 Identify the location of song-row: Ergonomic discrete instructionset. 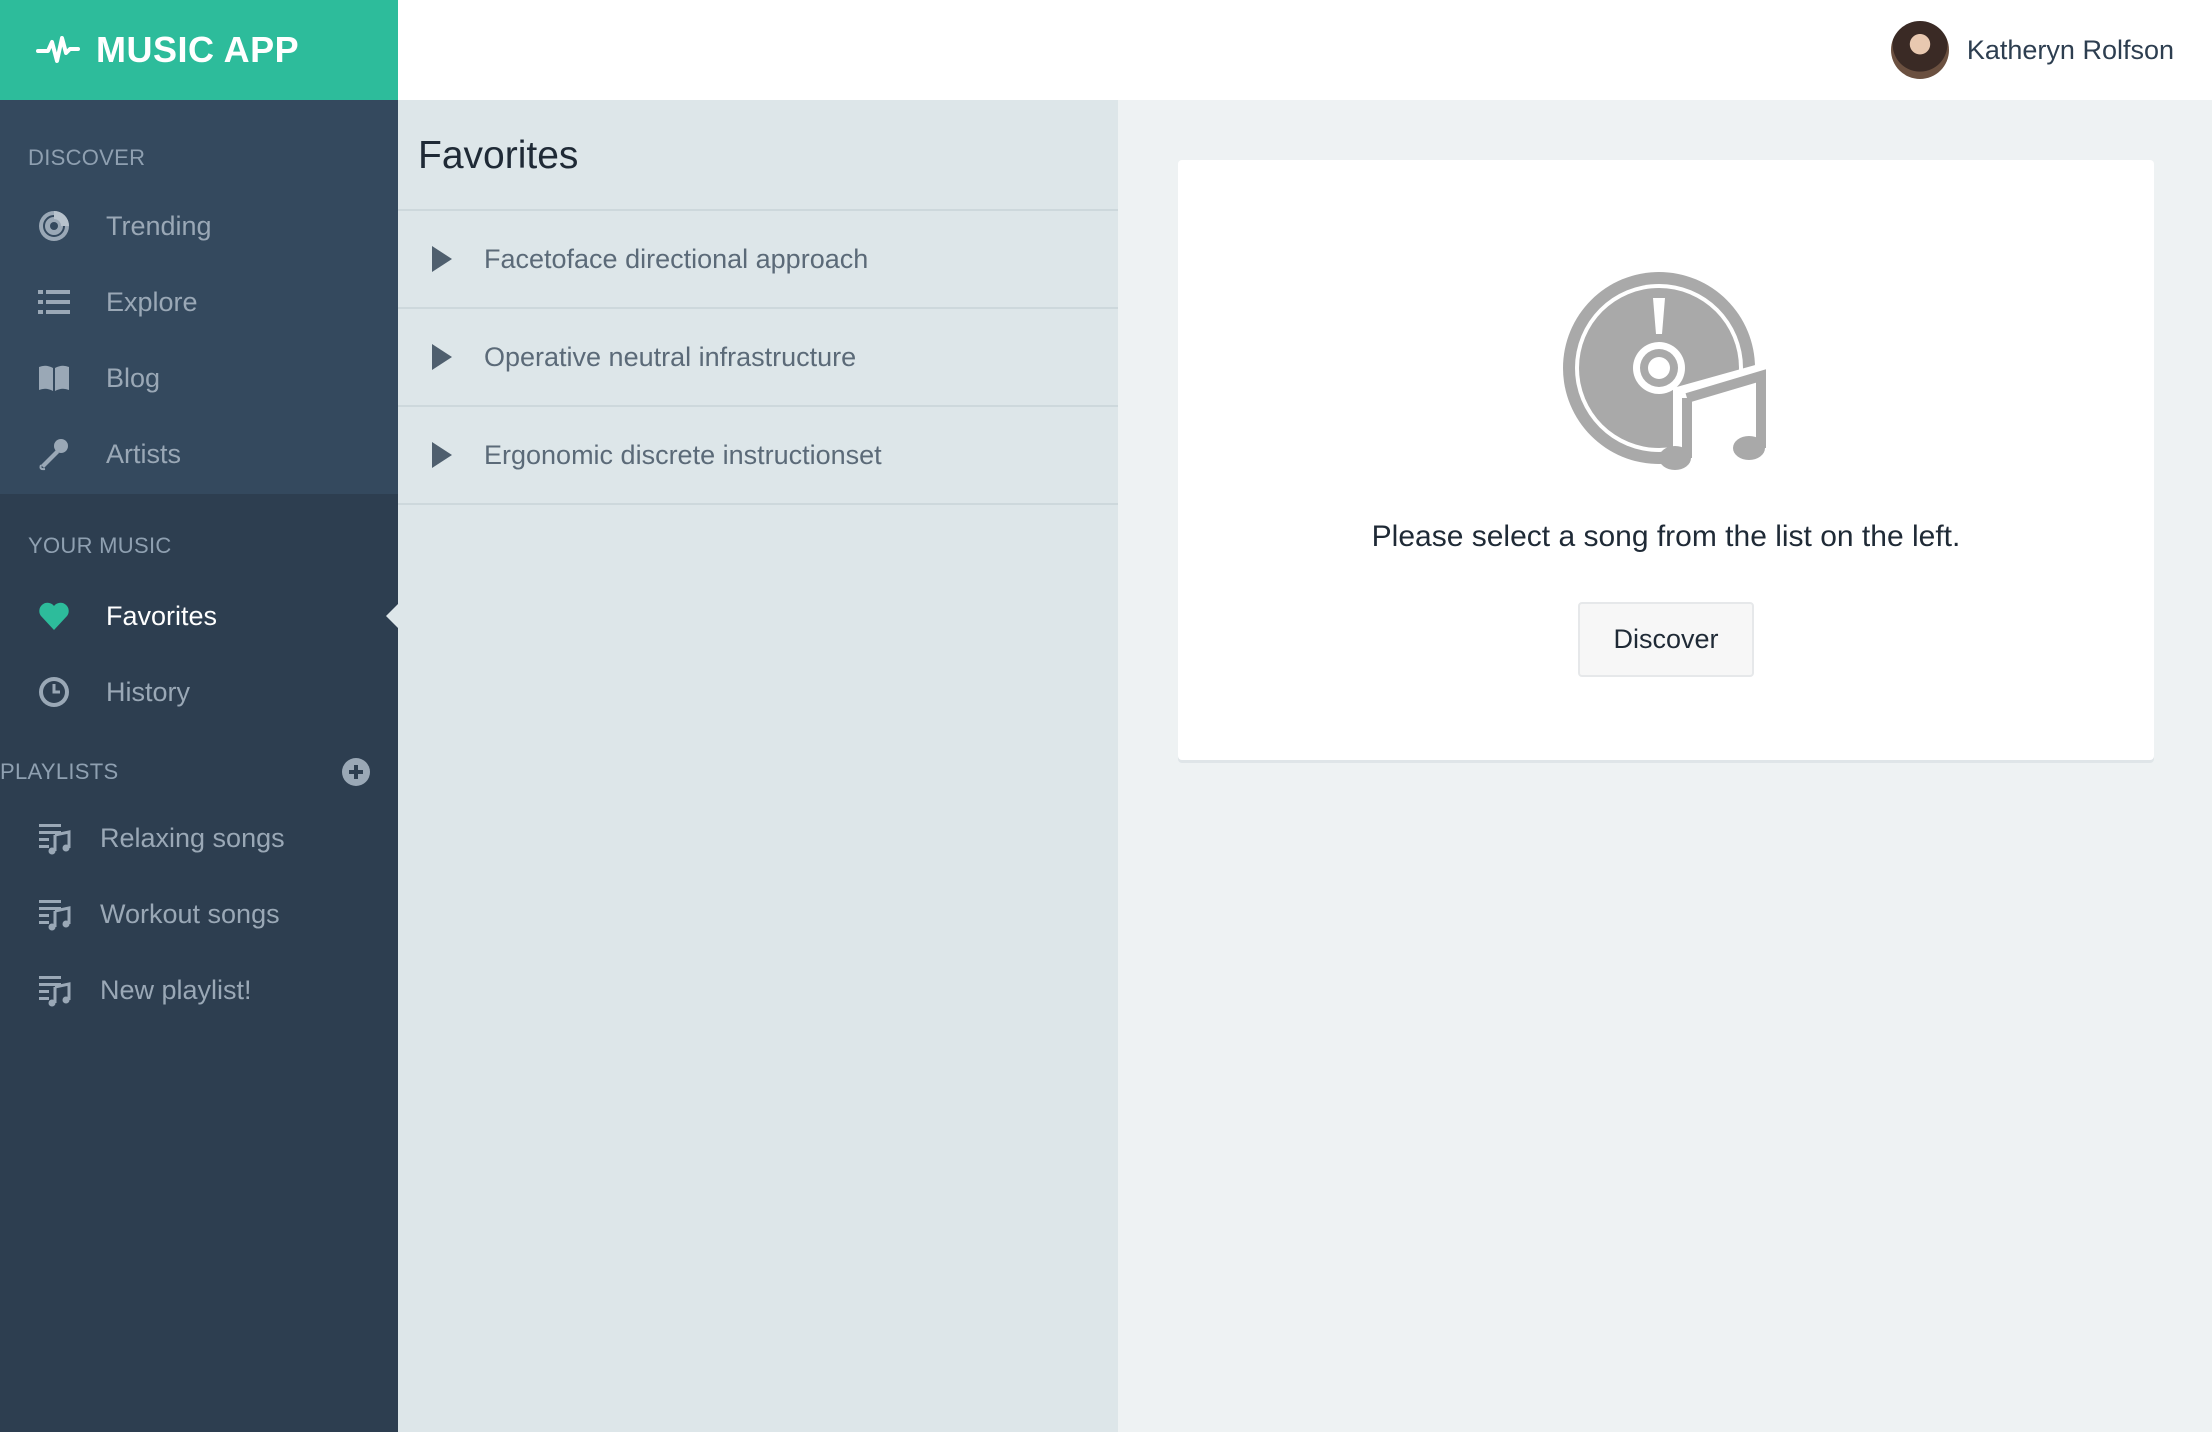
(758, 456).